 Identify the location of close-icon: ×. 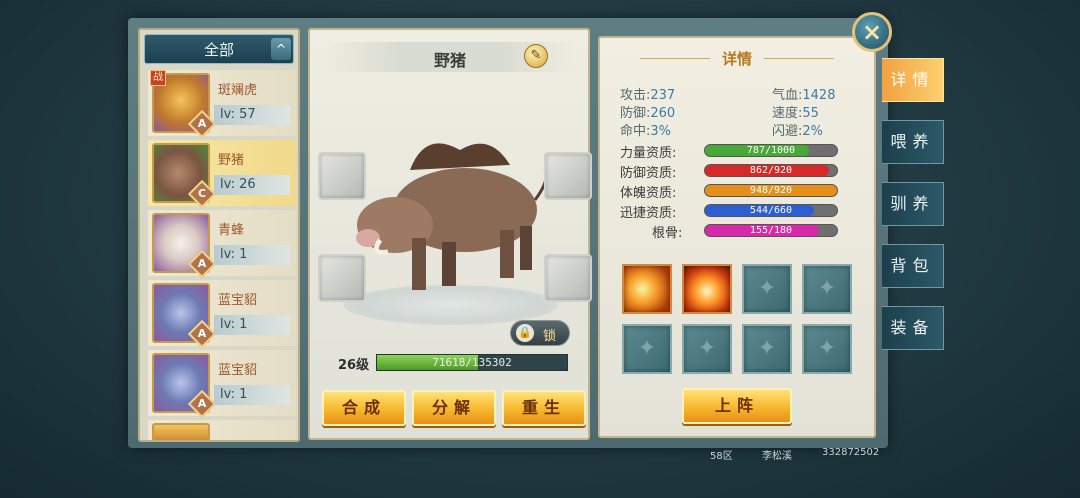
(872, 32).